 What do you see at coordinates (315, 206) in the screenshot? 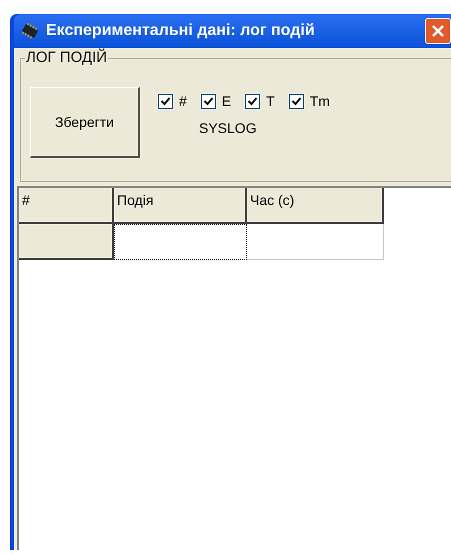
I see `column-header: Час (с)` at bounding box center [315, 206].